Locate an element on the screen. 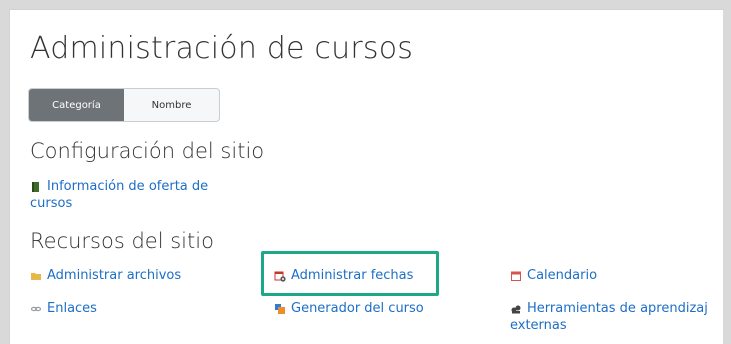 Image resolution: width=731 pixels, height=344 pixels. calendar-icon is located at coordinates (516, 276).